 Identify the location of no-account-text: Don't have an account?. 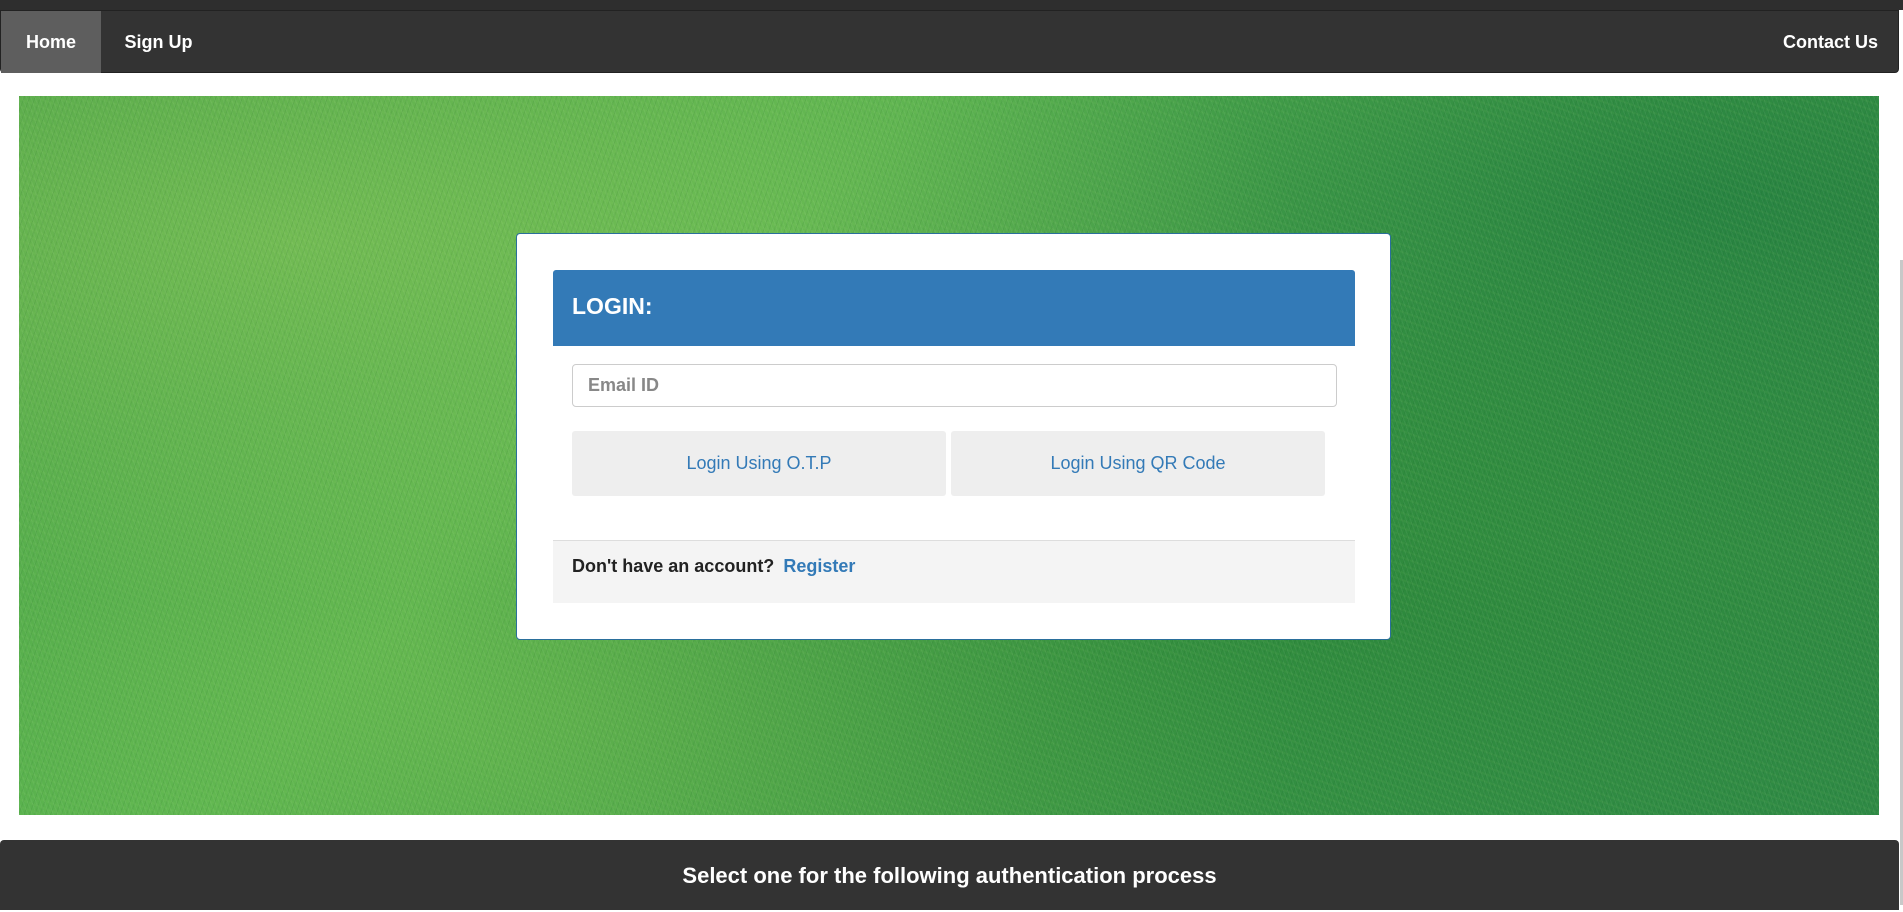
(673, 566).